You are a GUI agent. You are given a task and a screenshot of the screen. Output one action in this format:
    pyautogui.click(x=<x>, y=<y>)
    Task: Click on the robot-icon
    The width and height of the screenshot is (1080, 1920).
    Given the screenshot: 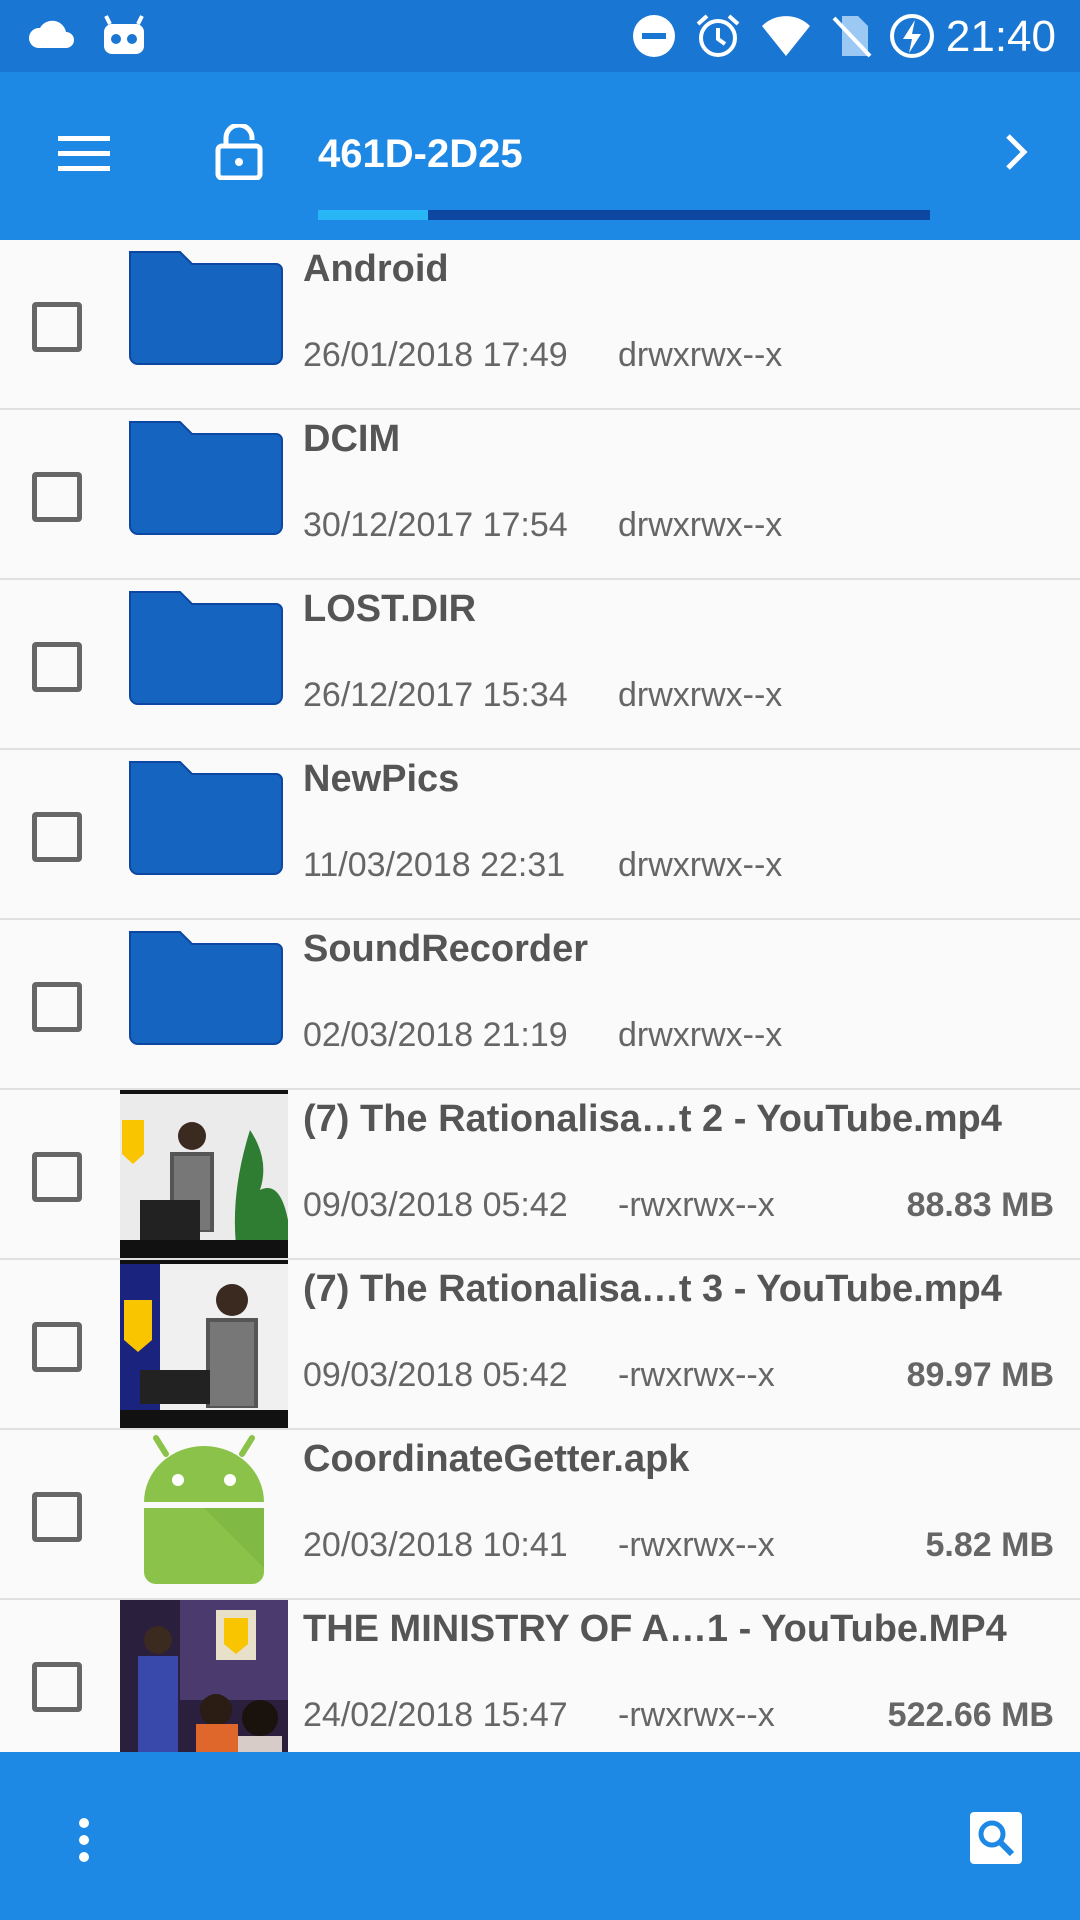 What is the action you would take?
    pyautogui.click(x=124, y=36)
    